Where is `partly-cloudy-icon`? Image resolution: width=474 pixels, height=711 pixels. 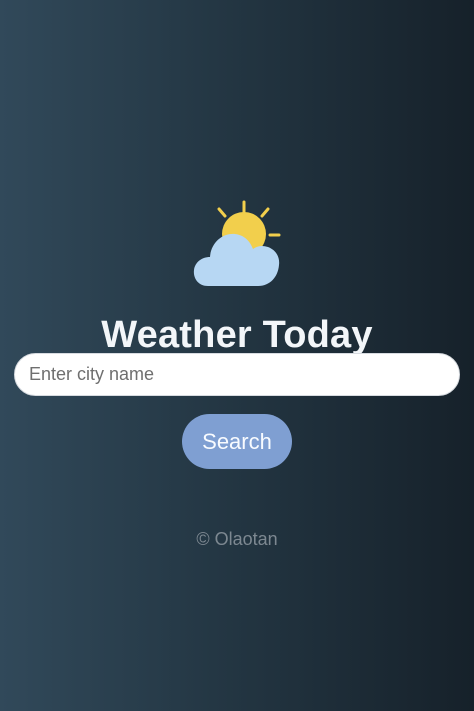
partly-cloudy-icon is located at coordinates (237, 243).